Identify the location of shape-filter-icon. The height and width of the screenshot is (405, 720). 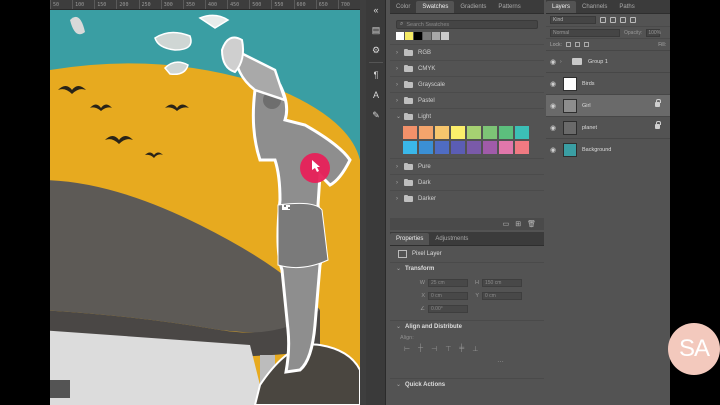
(633, 20).